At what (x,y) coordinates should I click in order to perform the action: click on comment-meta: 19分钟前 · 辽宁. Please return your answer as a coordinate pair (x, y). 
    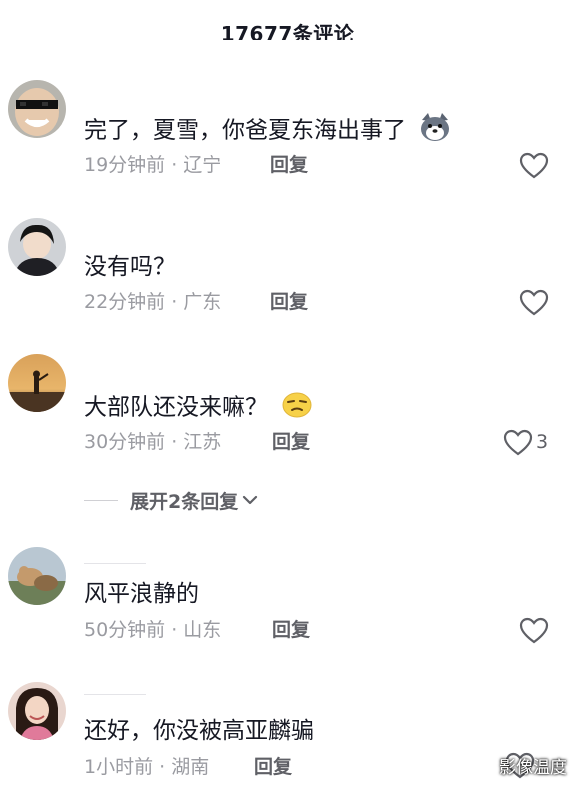
    Looking at the image, I should click on (153, 165).